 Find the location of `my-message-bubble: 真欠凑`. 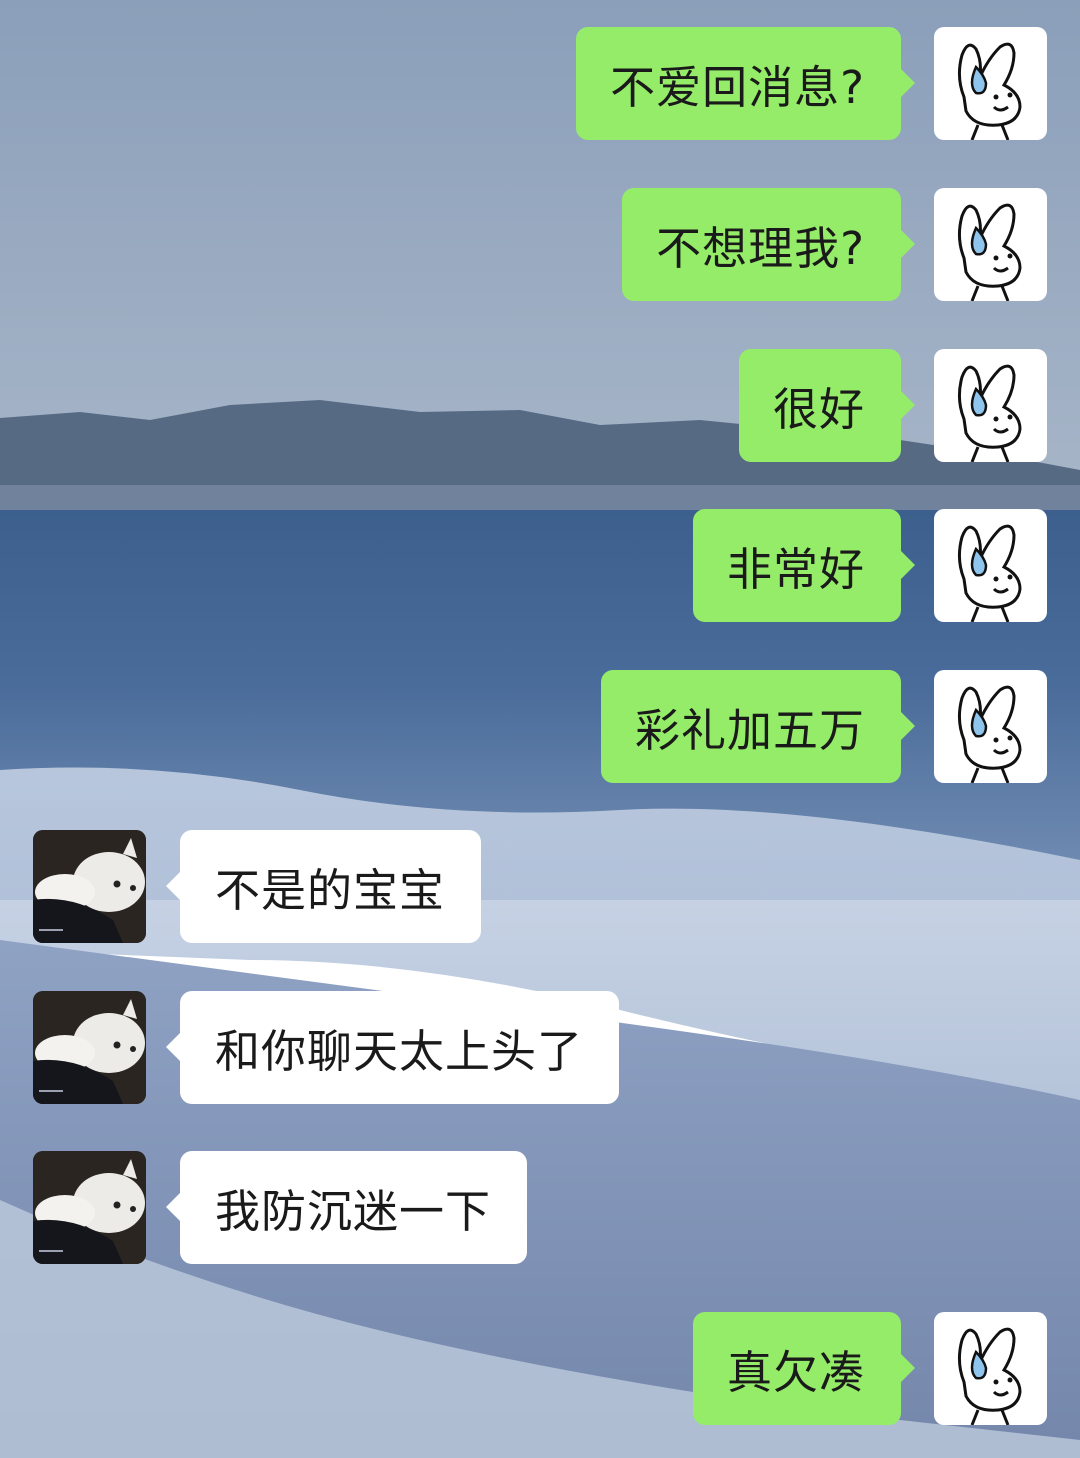

my-message-bubble: 真欠凑 is located at coordinates (804, 1368).